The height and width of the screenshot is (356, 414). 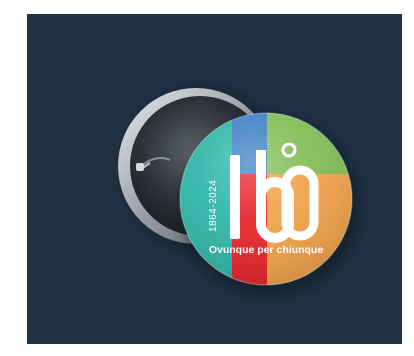 I want to click on badge-slogan-text: Ovunque per chiunque, so click(x=266, y=250).